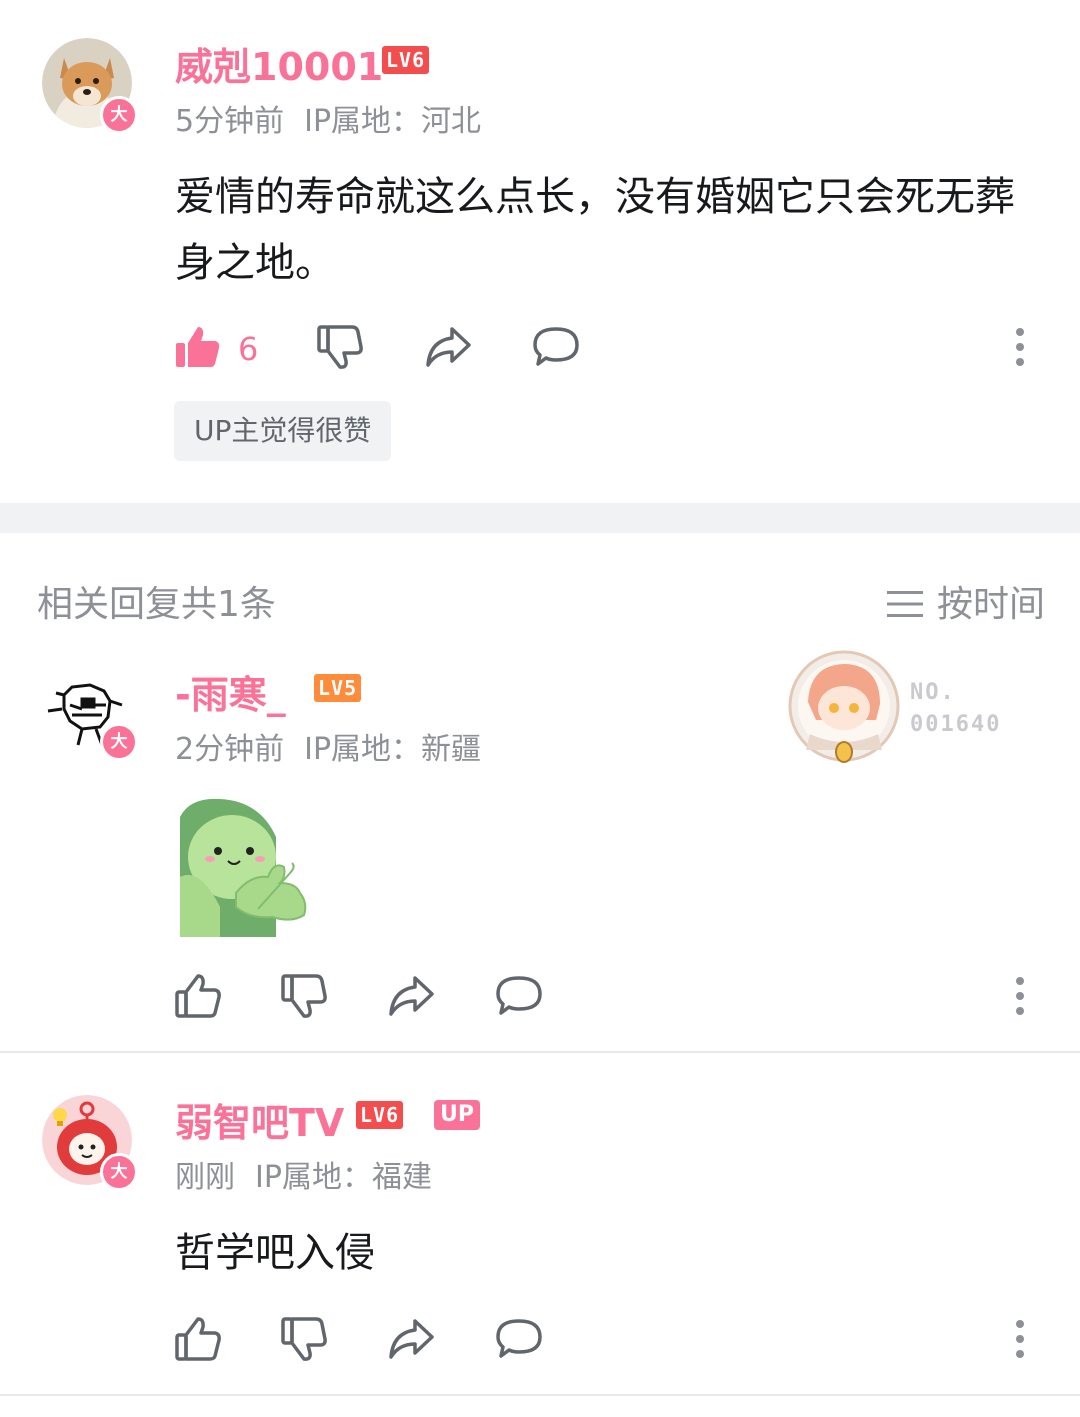  I want to click on sort-button: 按时间, so click(966, 601).